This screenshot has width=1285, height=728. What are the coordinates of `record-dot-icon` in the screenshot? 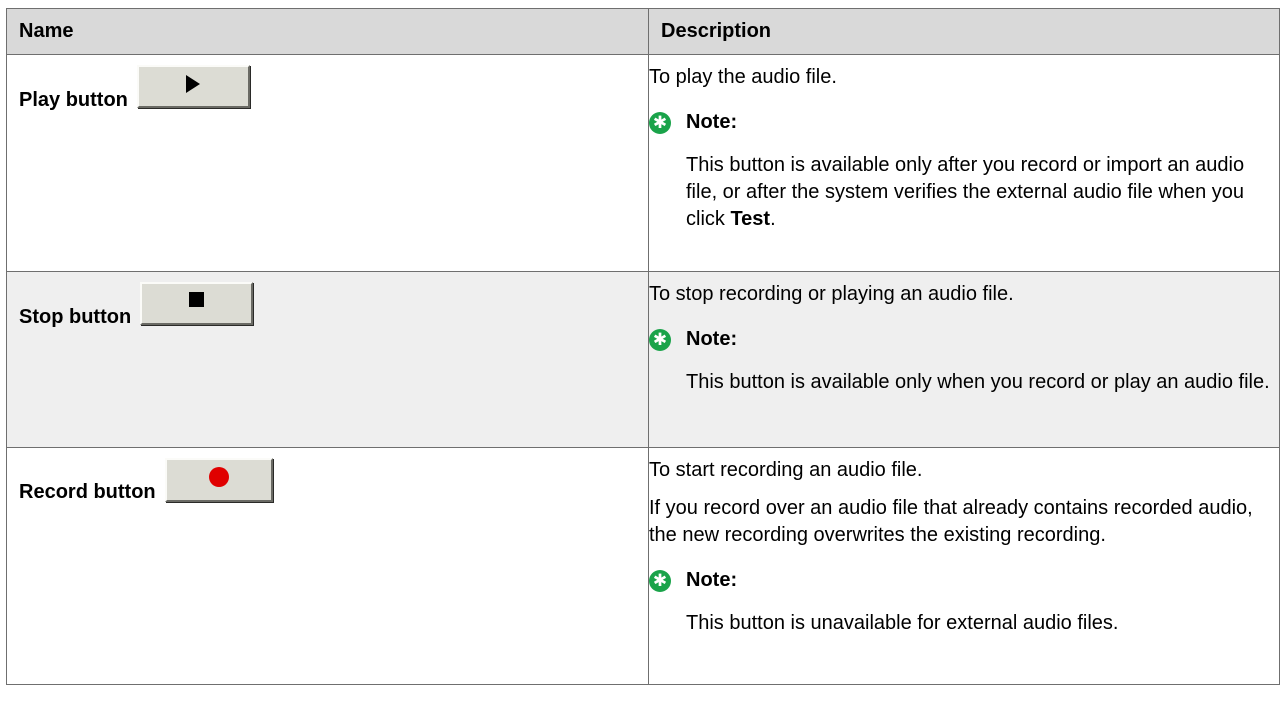 It's located at (218, 477).